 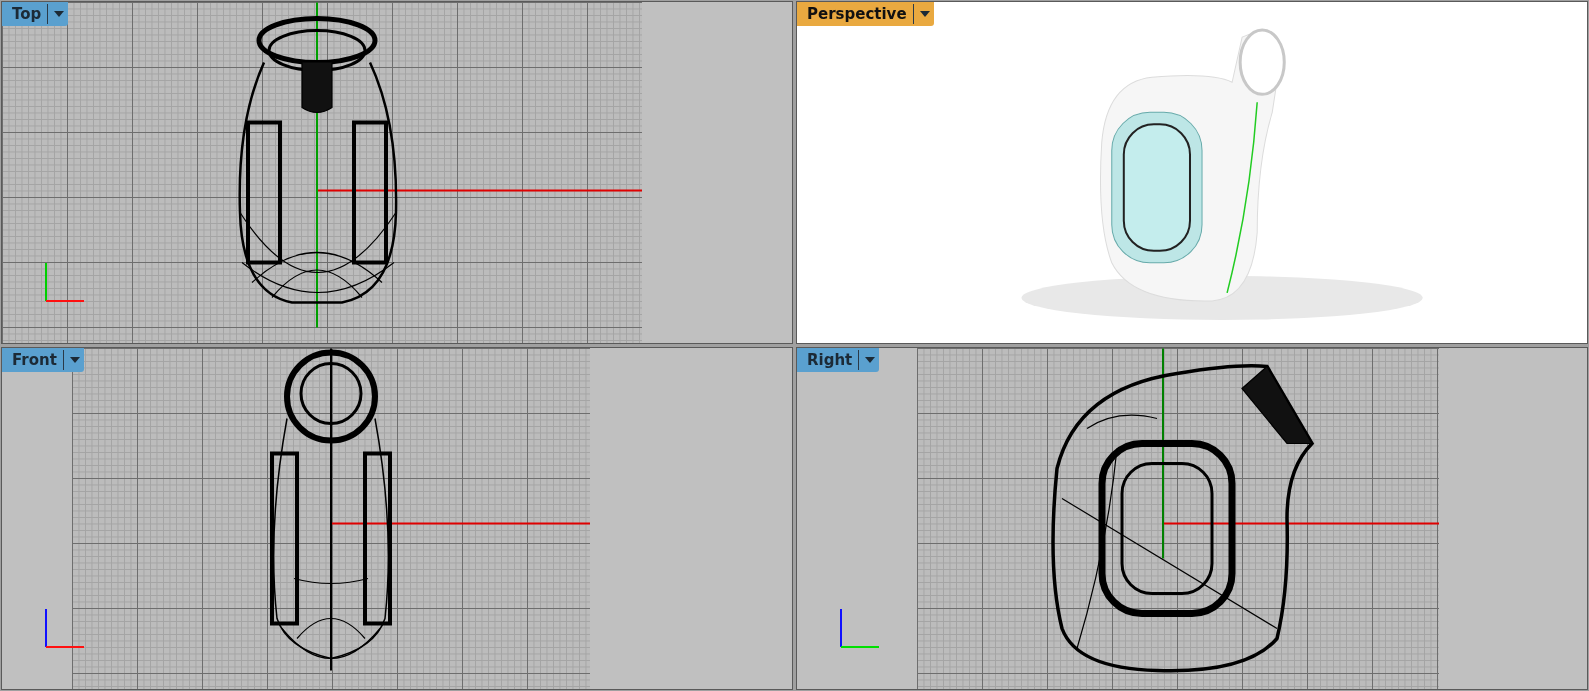 I want to click on viewport-tab: Right, so click(x=838, y=360).